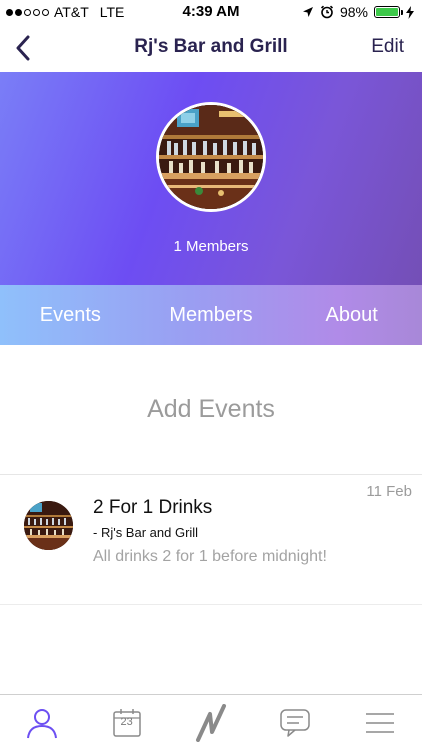 The image size is (422, 750). I want to click on tab-bar-activity, so click(211, 722).